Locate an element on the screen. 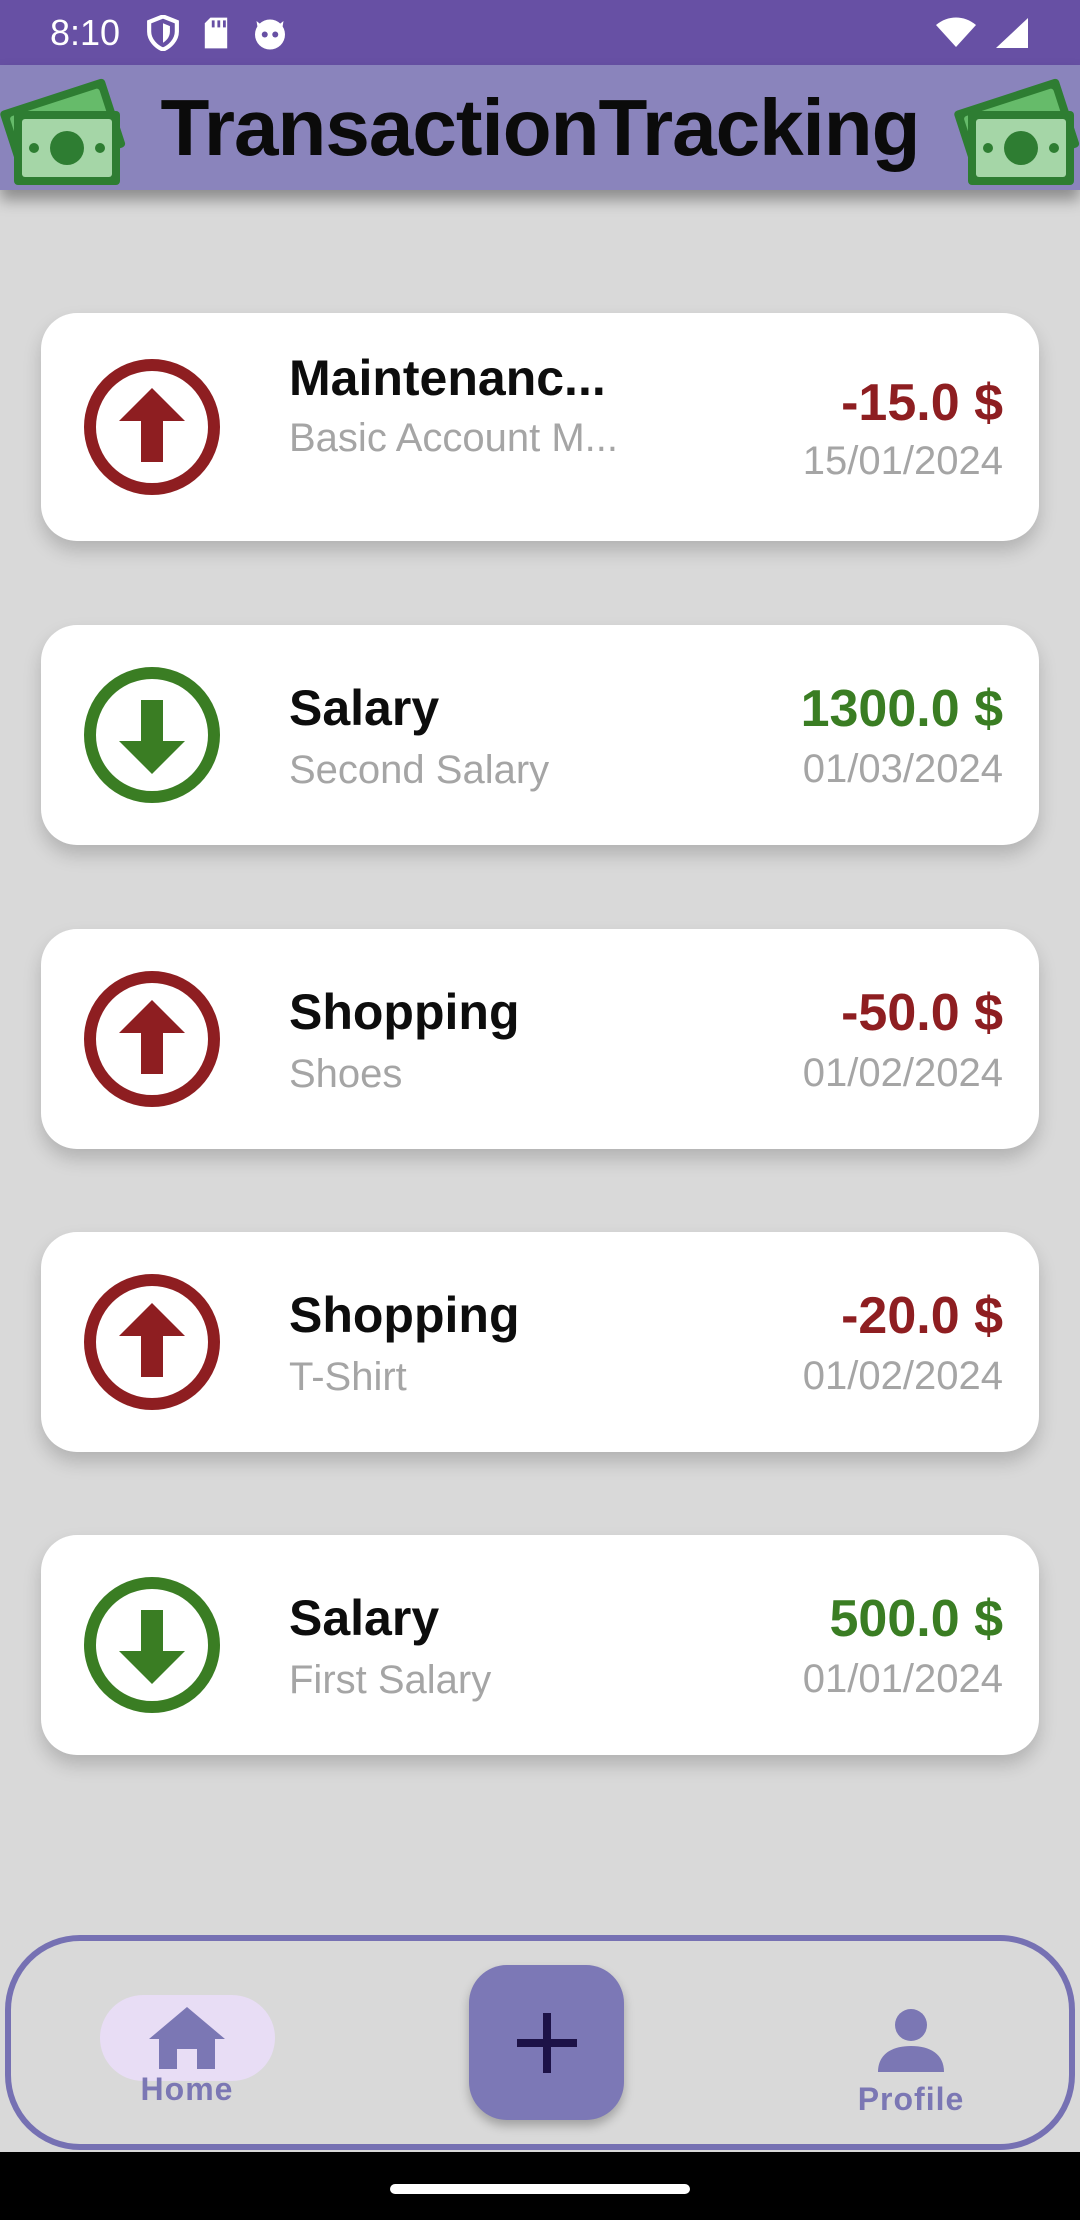  gesture-handle is located at coordinates (540, 2189).